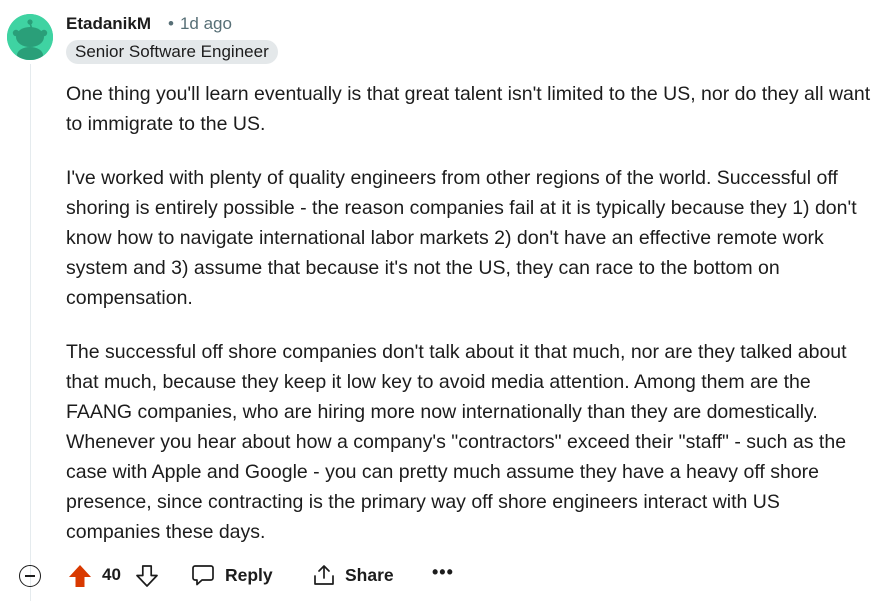 The image size is (883, 601). I want to click on vote-score: 40, so click(111, 574).